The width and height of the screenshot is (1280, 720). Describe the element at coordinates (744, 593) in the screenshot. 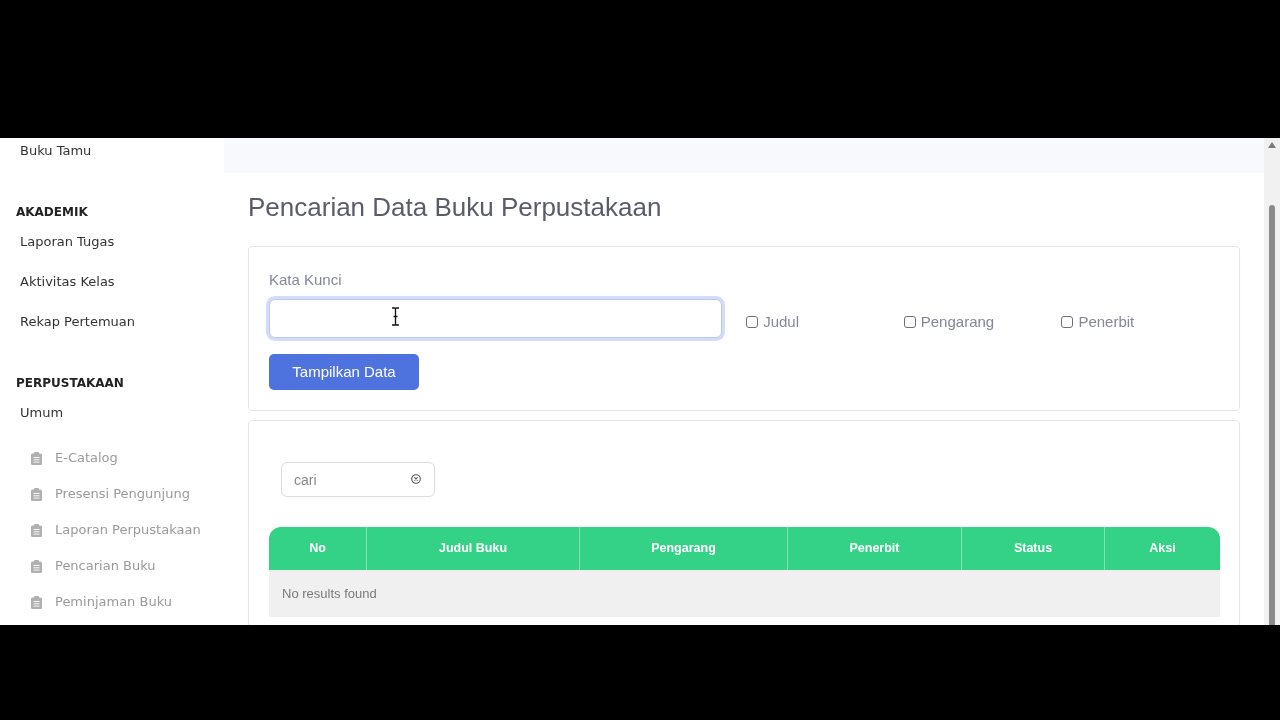

I see `no-results-message: No results found` at that location.